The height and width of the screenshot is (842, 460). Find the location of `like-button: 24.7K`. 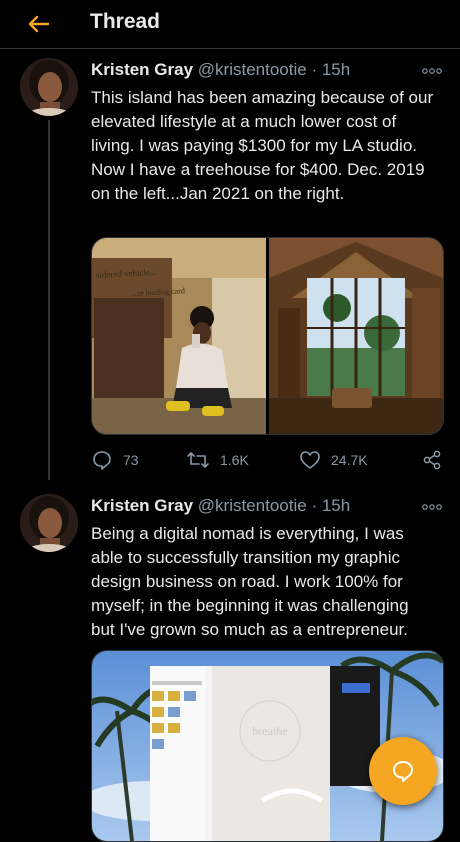

like-button: 24.7K is located at coordinates (333, 460).